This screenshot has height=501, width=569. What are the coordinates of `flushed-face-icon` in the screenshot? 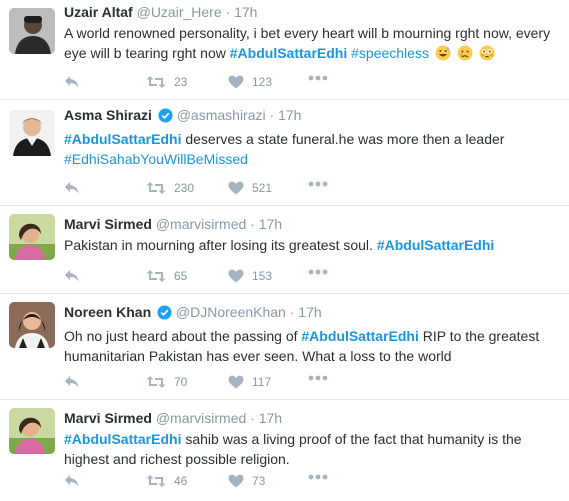 It's located at (487, 55).